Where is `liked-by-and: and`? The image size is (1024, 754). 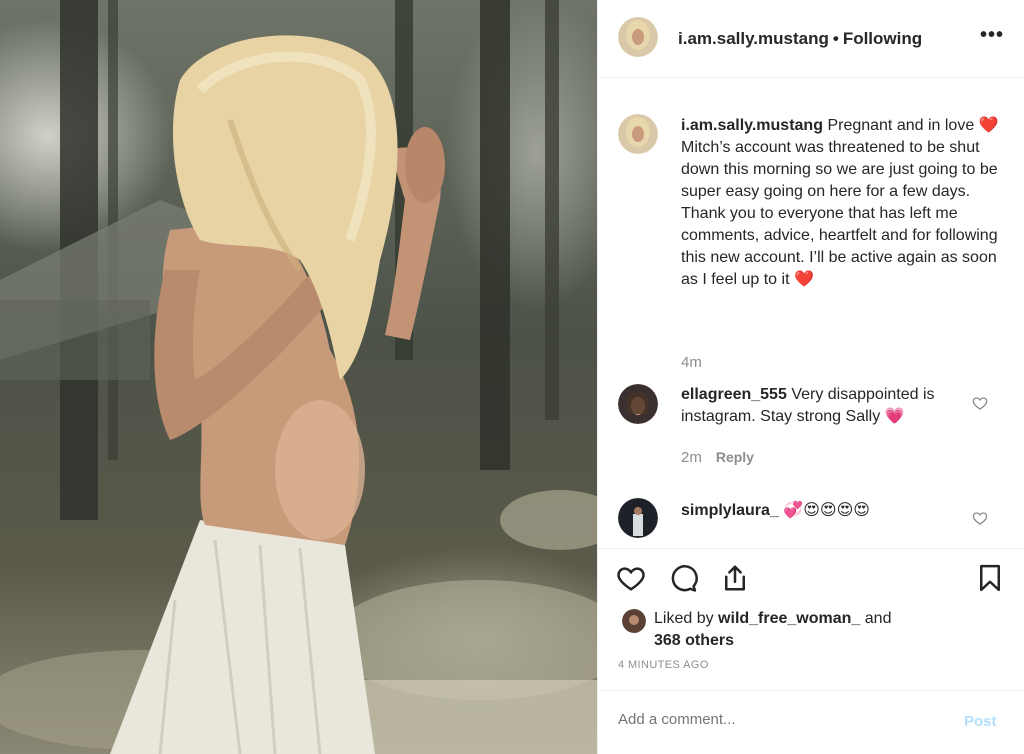 liked-by-and: and is located at coordinates (878, 618).